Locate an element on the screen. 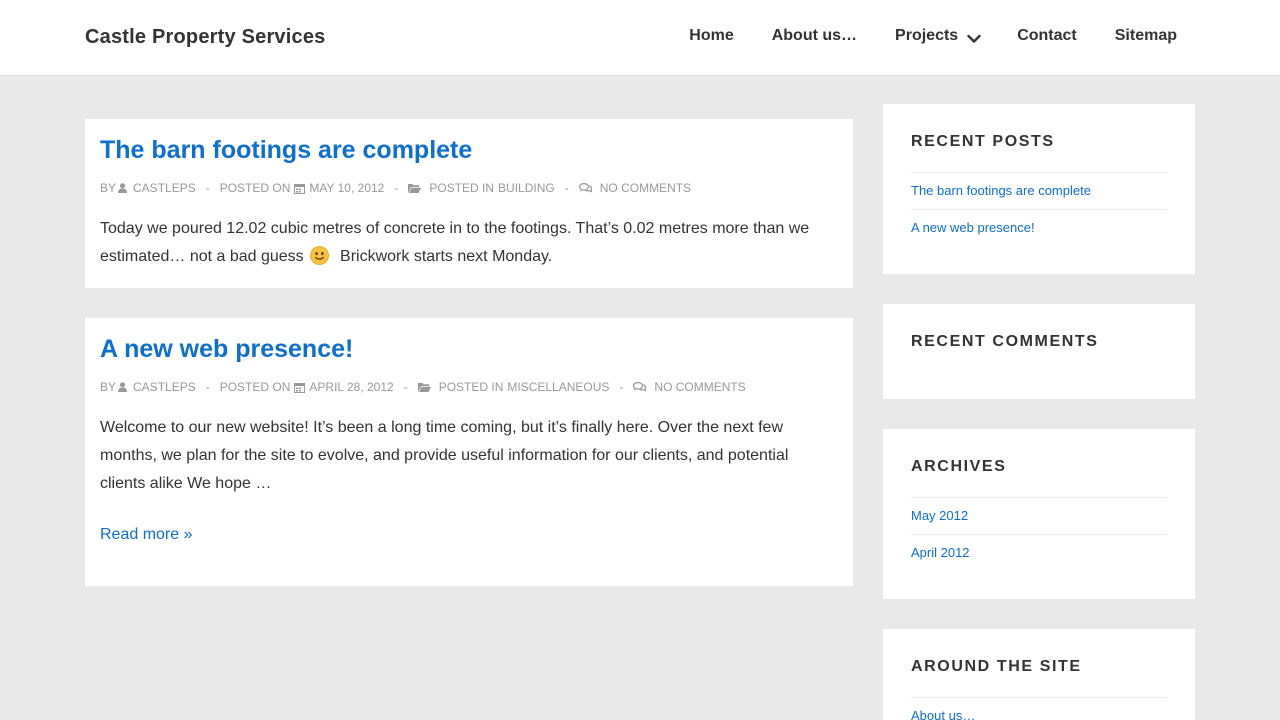  list-item: The barn footings are complete is located at coordinates (1039, 190).